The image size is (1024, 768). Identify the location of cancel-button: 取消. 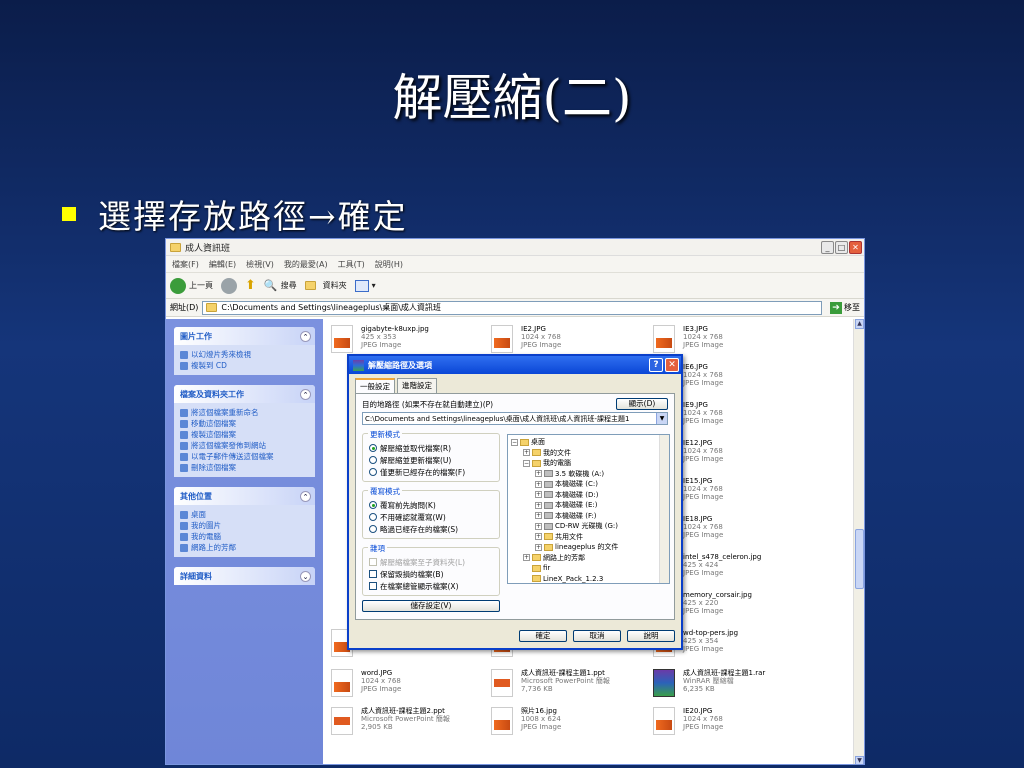
(597, 636).